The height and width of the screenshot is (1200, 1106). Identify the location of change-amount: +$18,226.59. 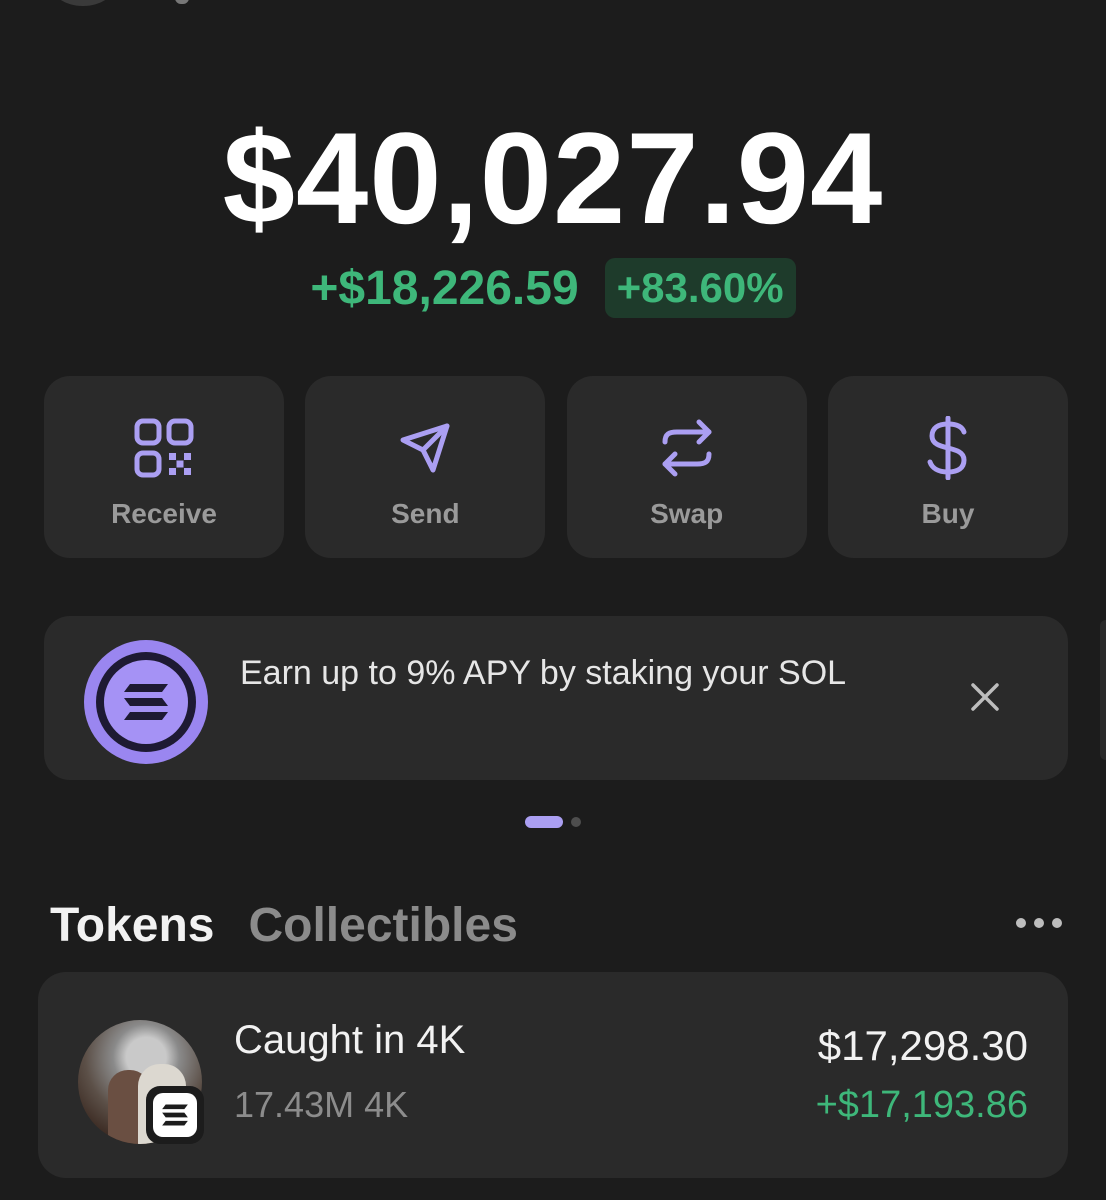
(444, 288).